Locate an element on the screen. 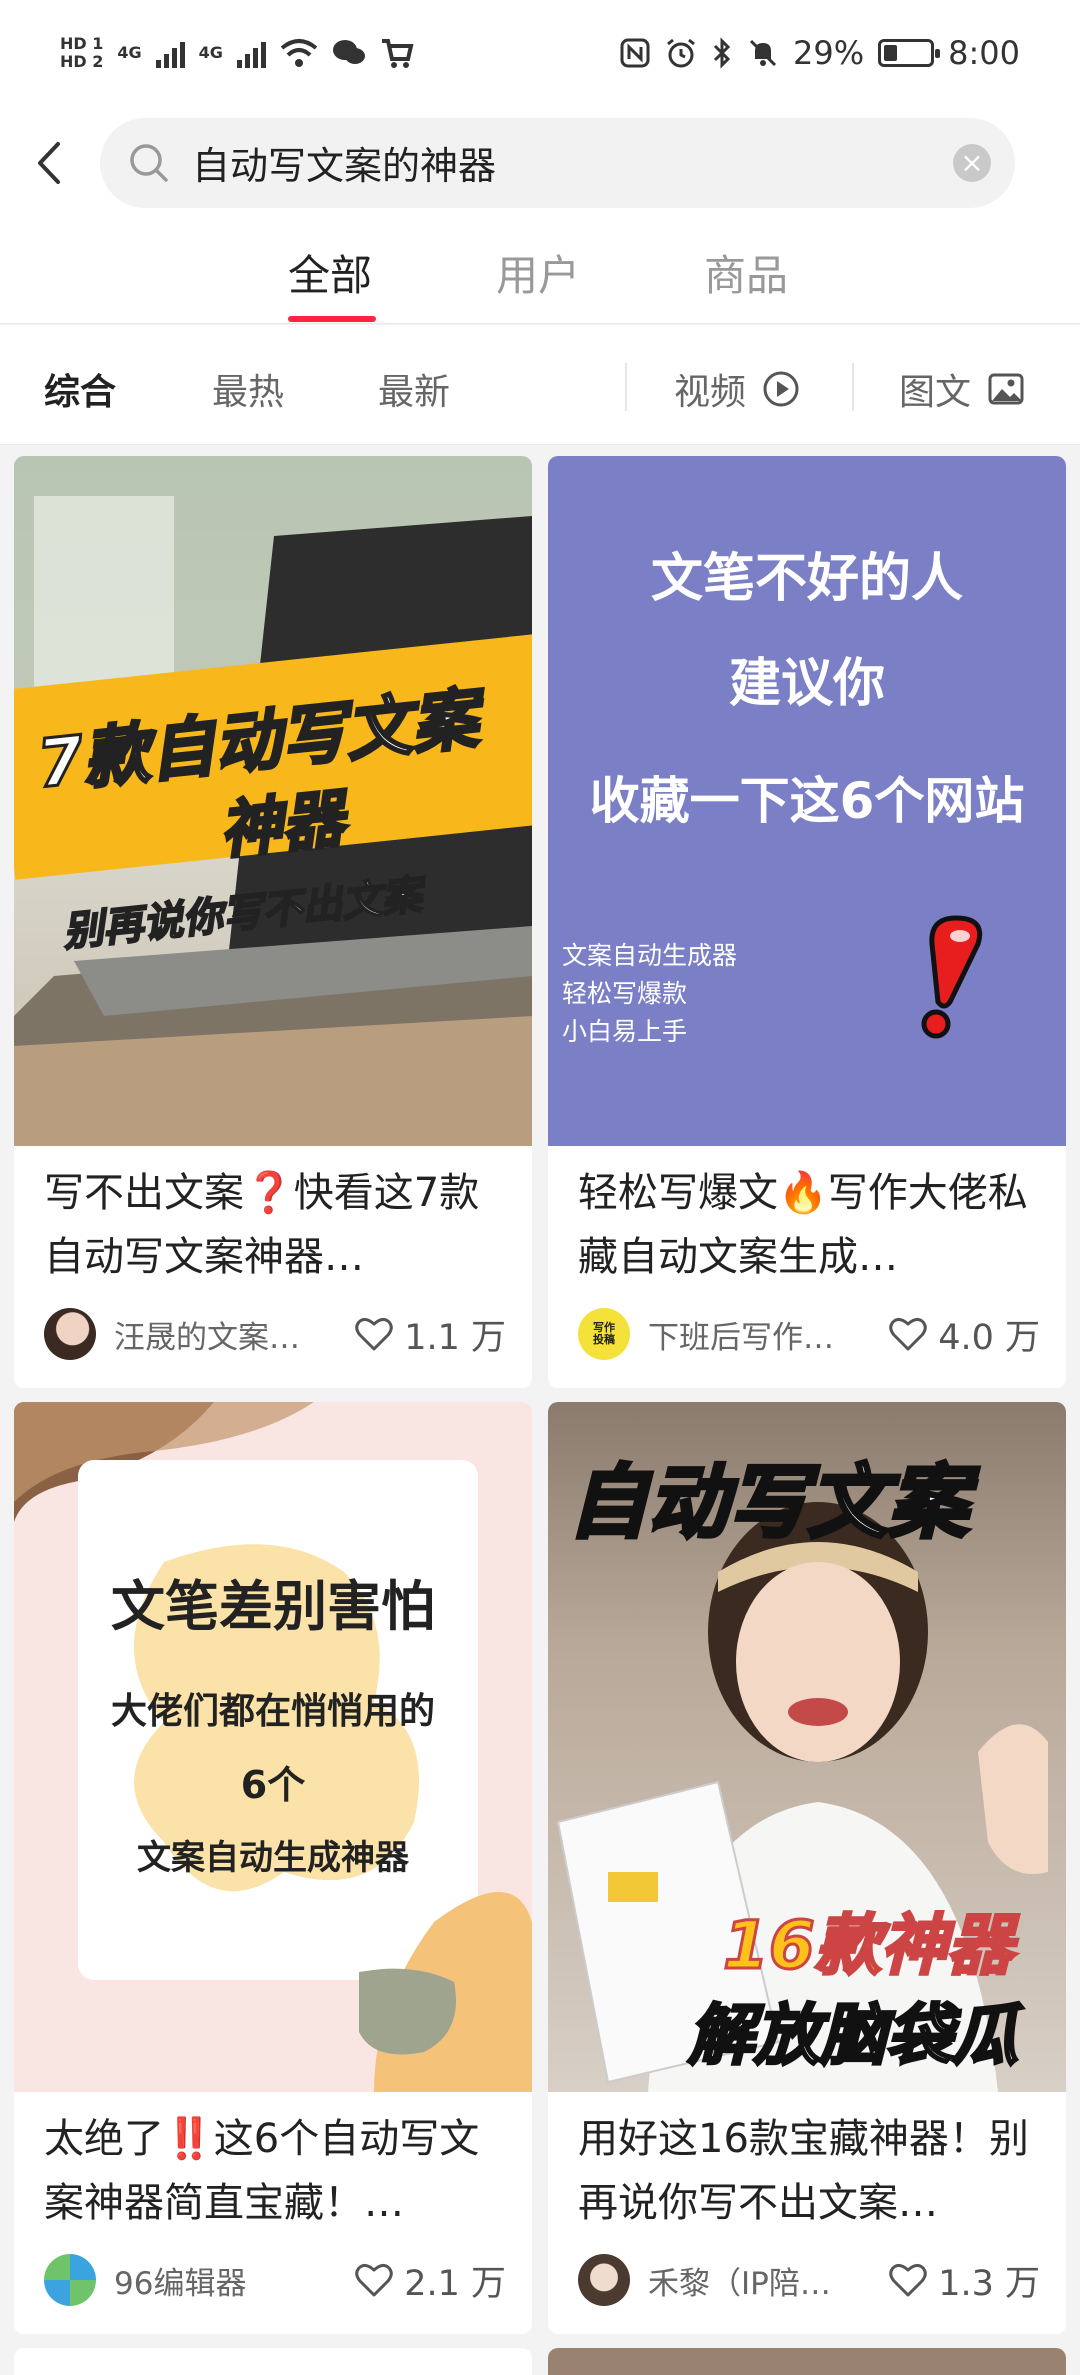 Image resolution: width=1080 pixels, height=2375 pixels. result-tabs: 全部 用户 商品 is located at coordinates (540, 272).